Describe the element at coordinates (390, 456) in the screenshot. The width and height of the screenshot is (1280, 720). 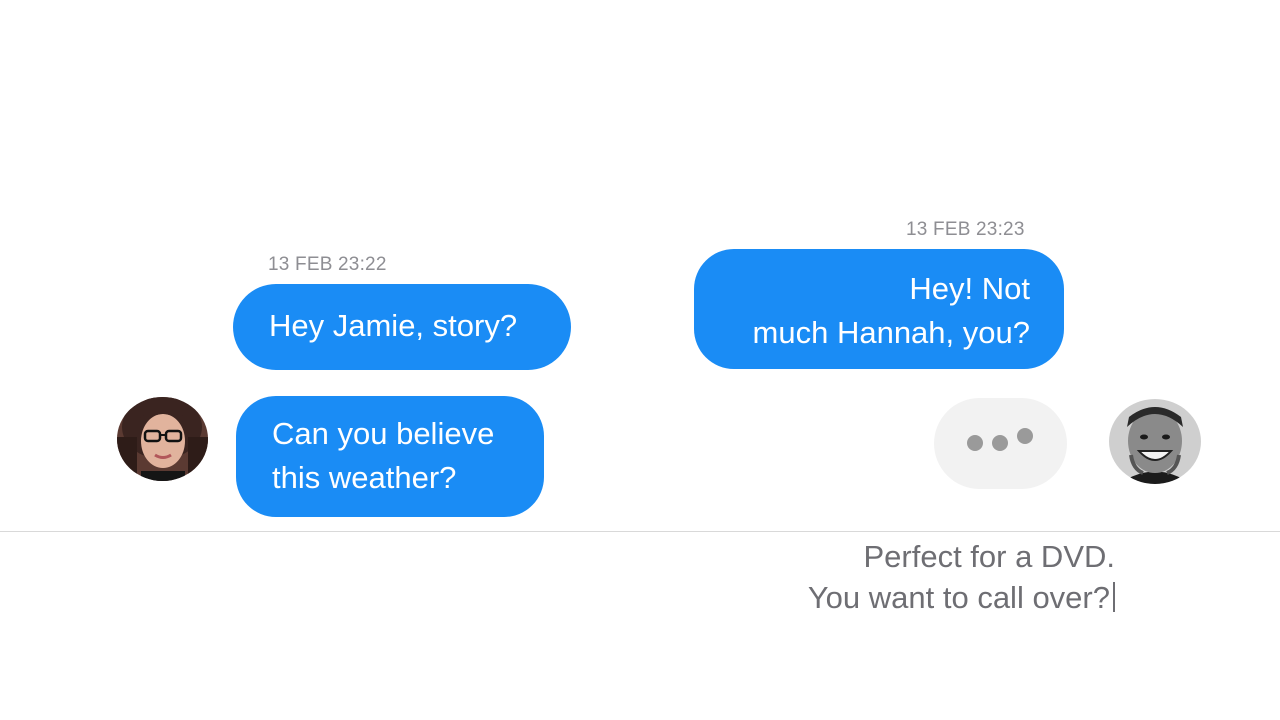
I see `message-bubble-incoming: Can you believe this weather?` at that location.